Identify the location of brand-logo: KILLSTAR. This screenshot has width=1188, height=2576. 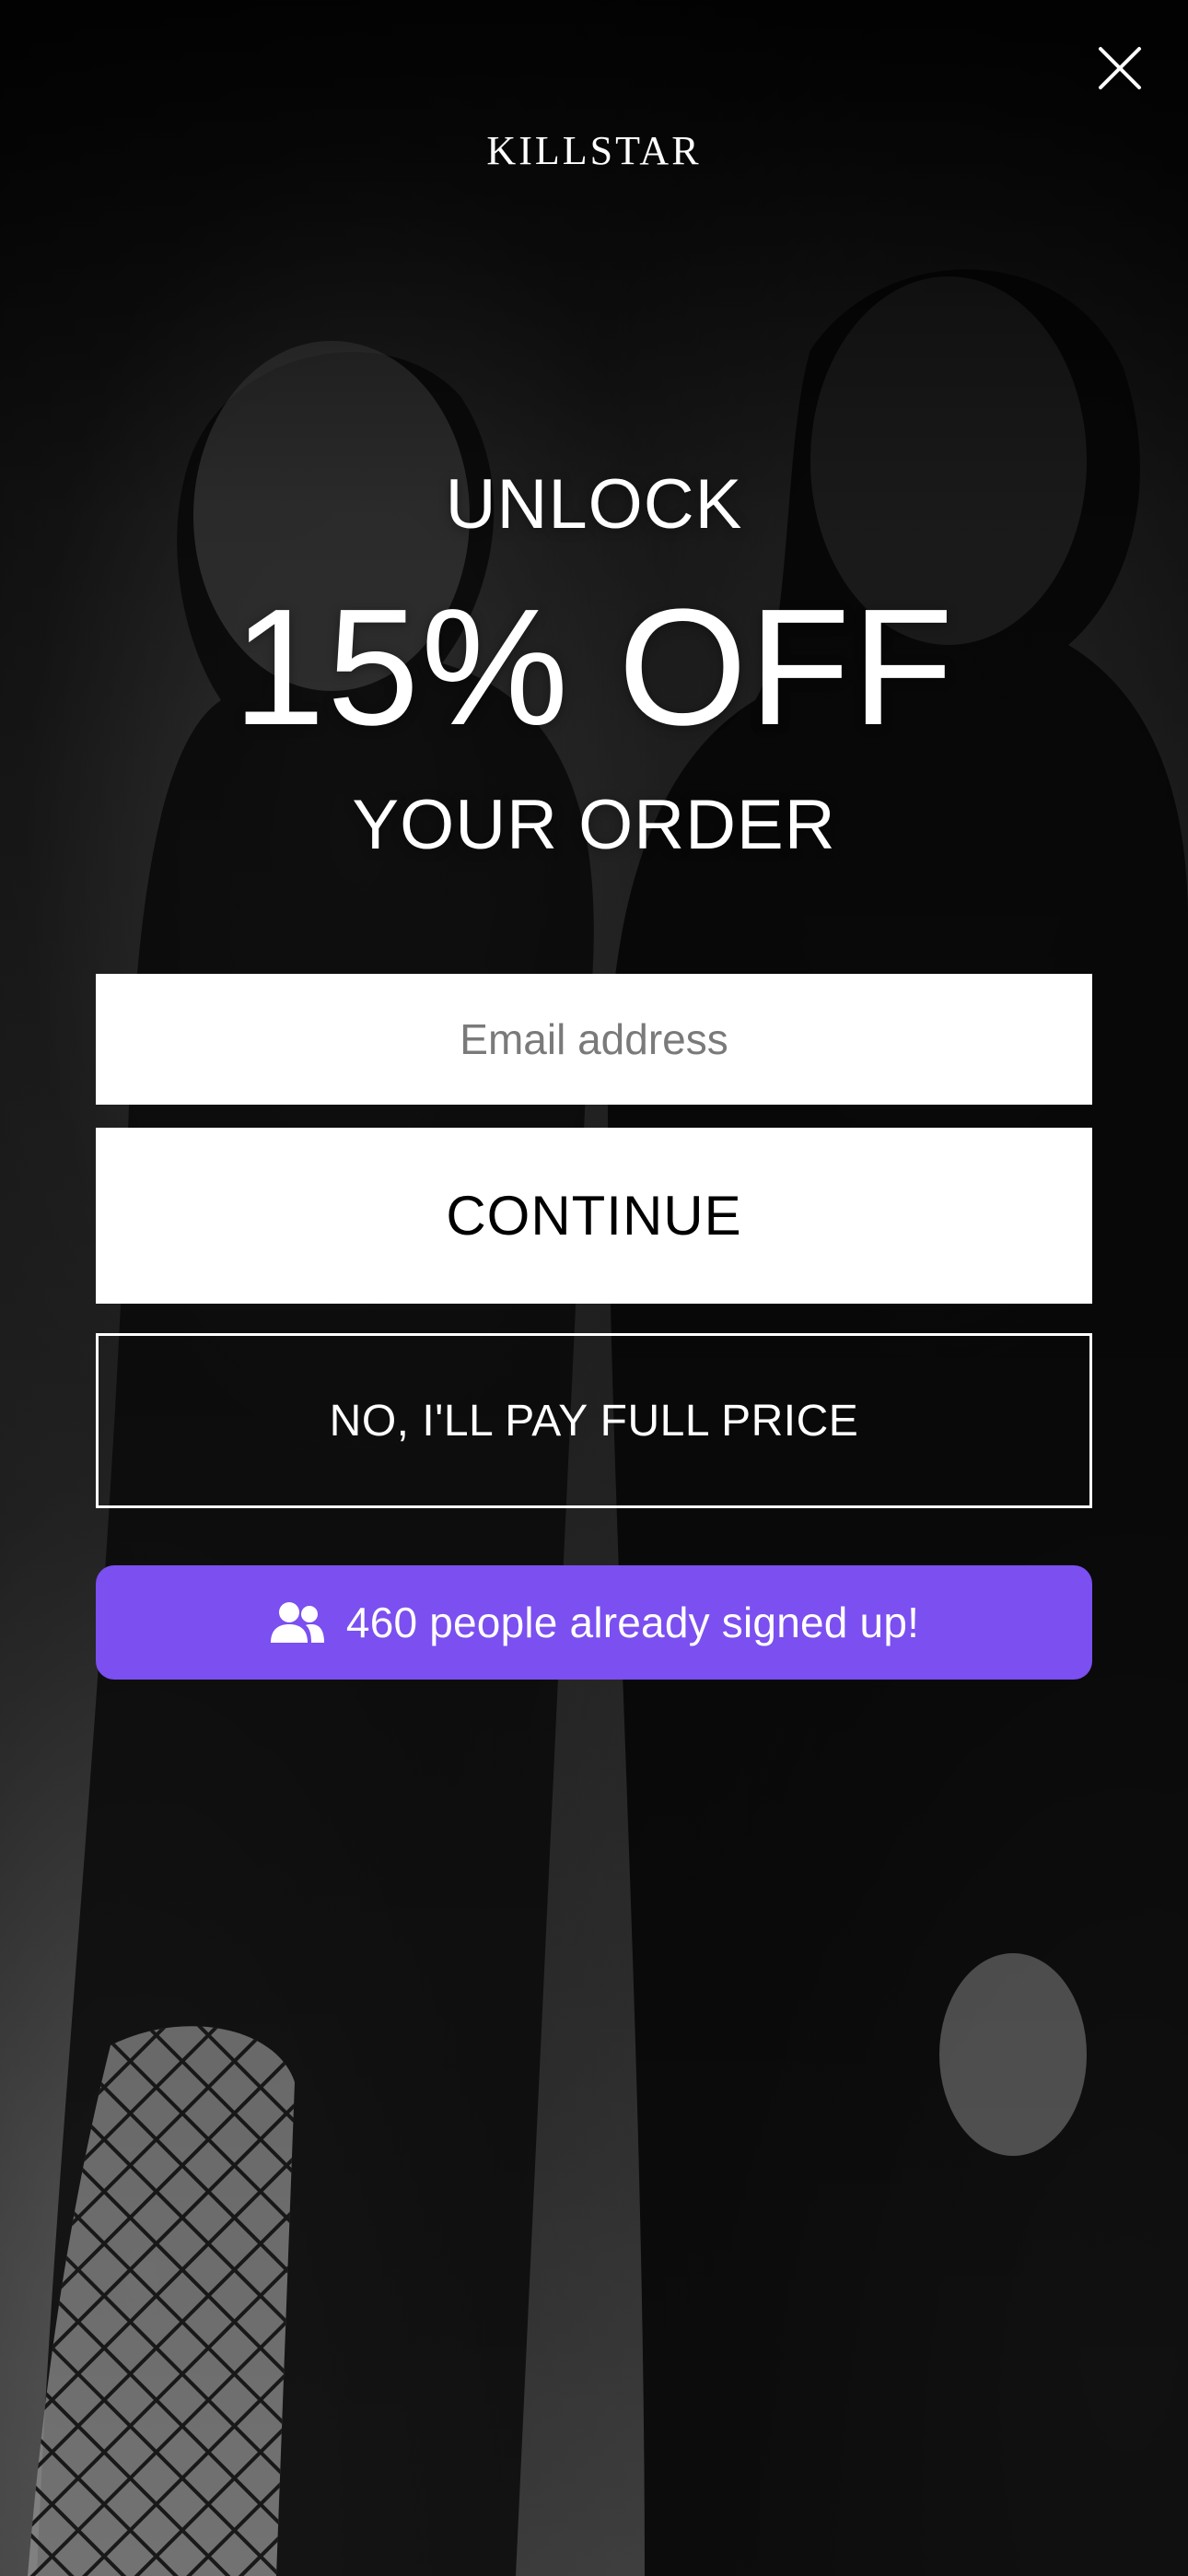
(594, 150).